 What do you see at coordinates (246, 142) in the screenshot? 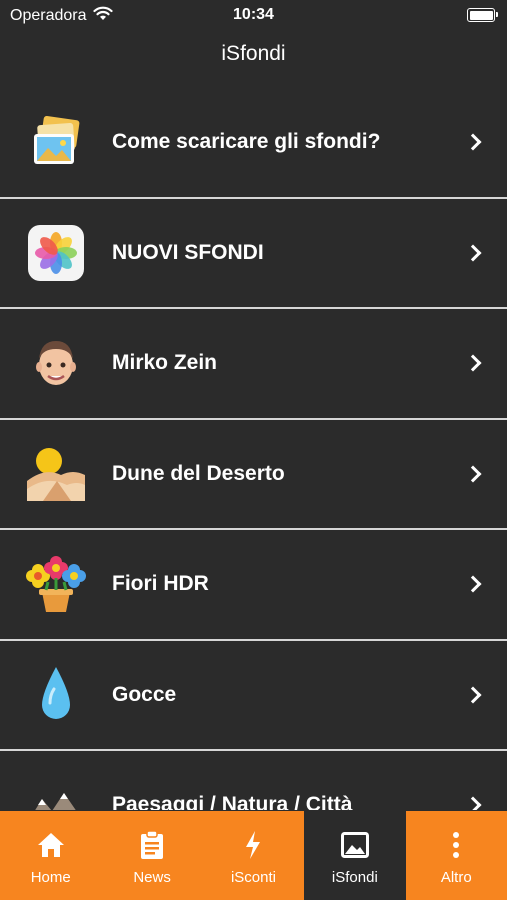
I see `list-item-label: Come scaricare gli sfondi?` at bounding box center [246, 142].